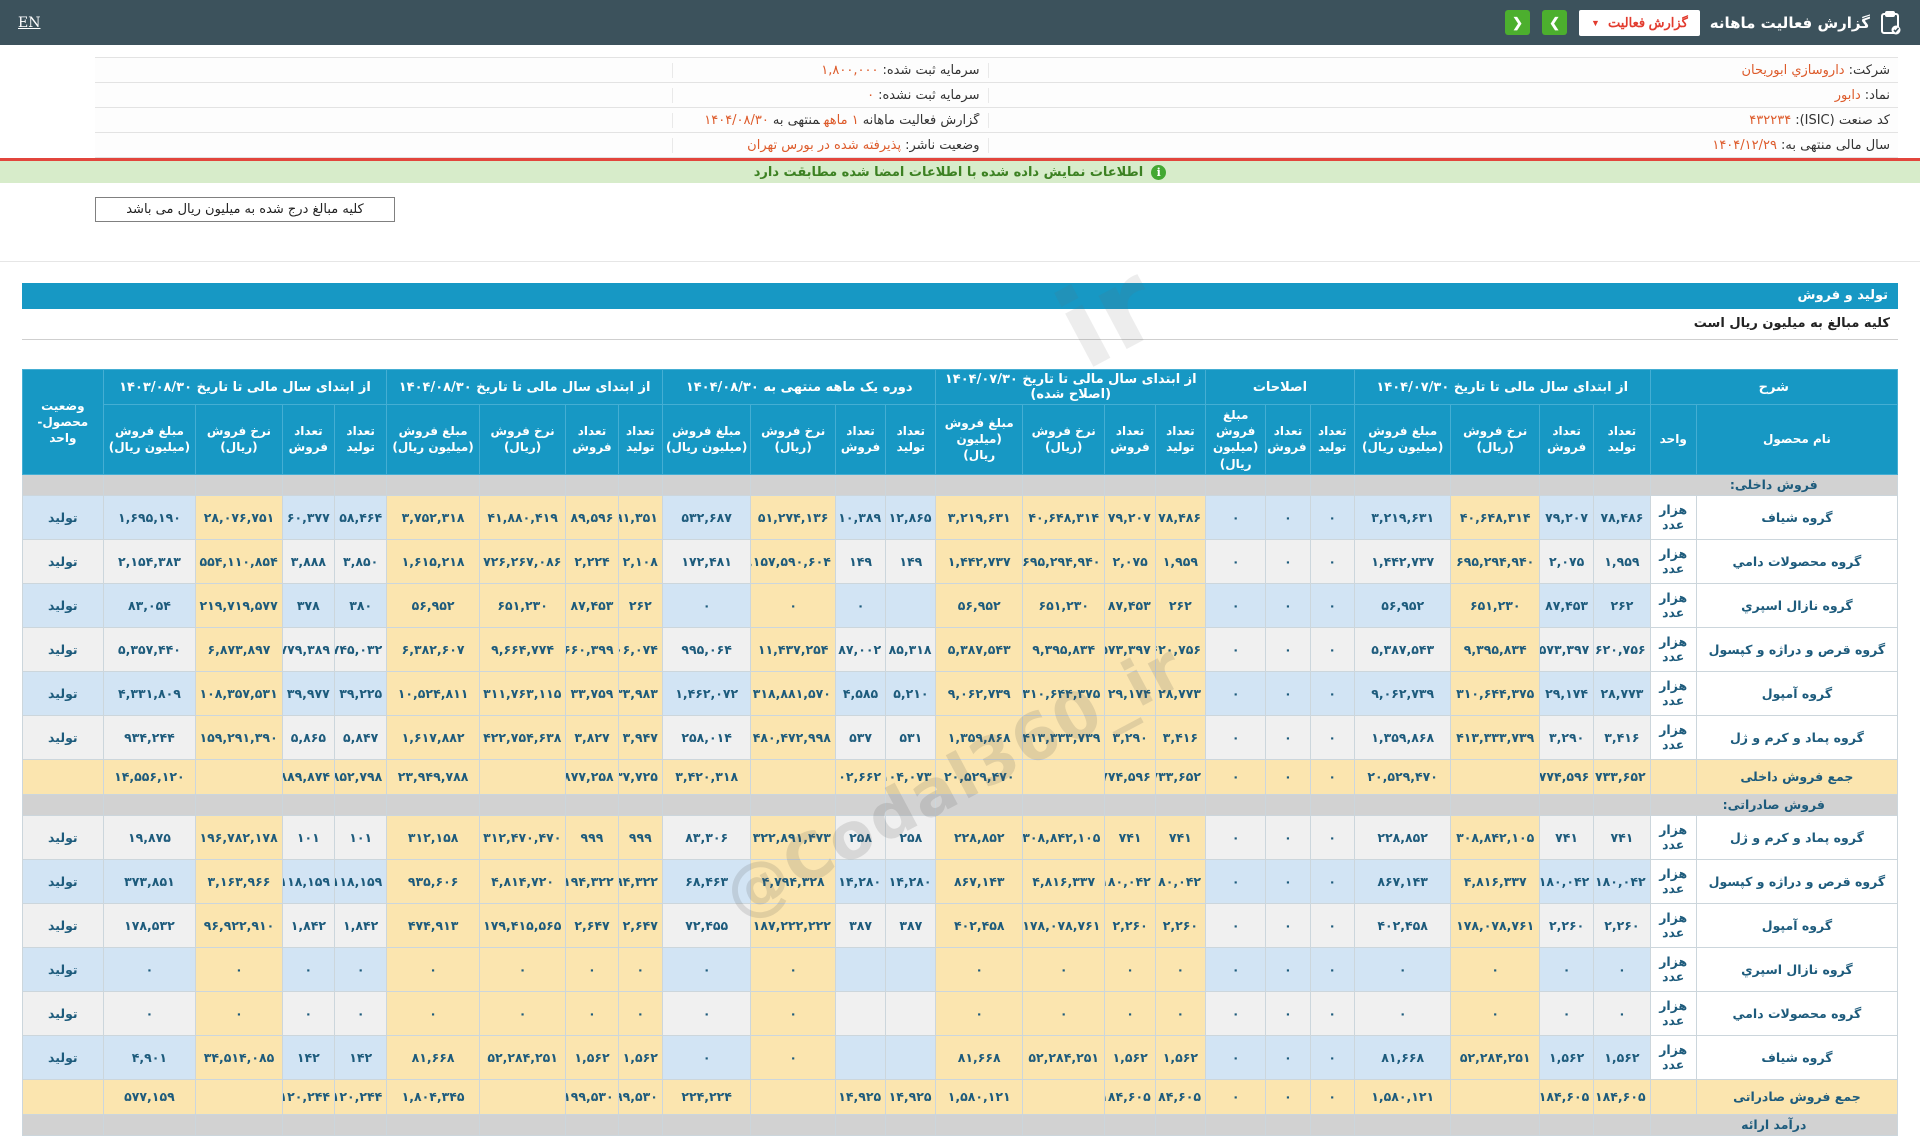  What do you see at coordinates (149, 517) in the screenshot?
I see `value-cell: ۱,۶۹۵,۱۹۰` at bounding box center [149, 517].